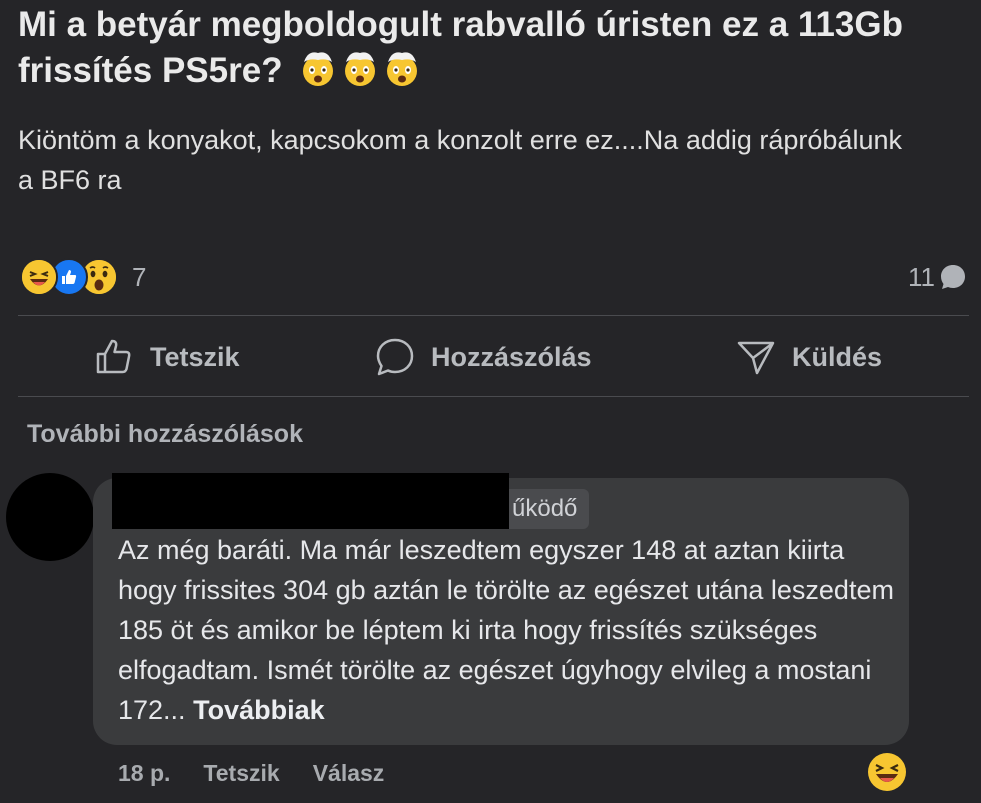  Describe the element at coordinates (241, 773) in the screenshot. I see `comment-like-button: Tetszik` at that location.